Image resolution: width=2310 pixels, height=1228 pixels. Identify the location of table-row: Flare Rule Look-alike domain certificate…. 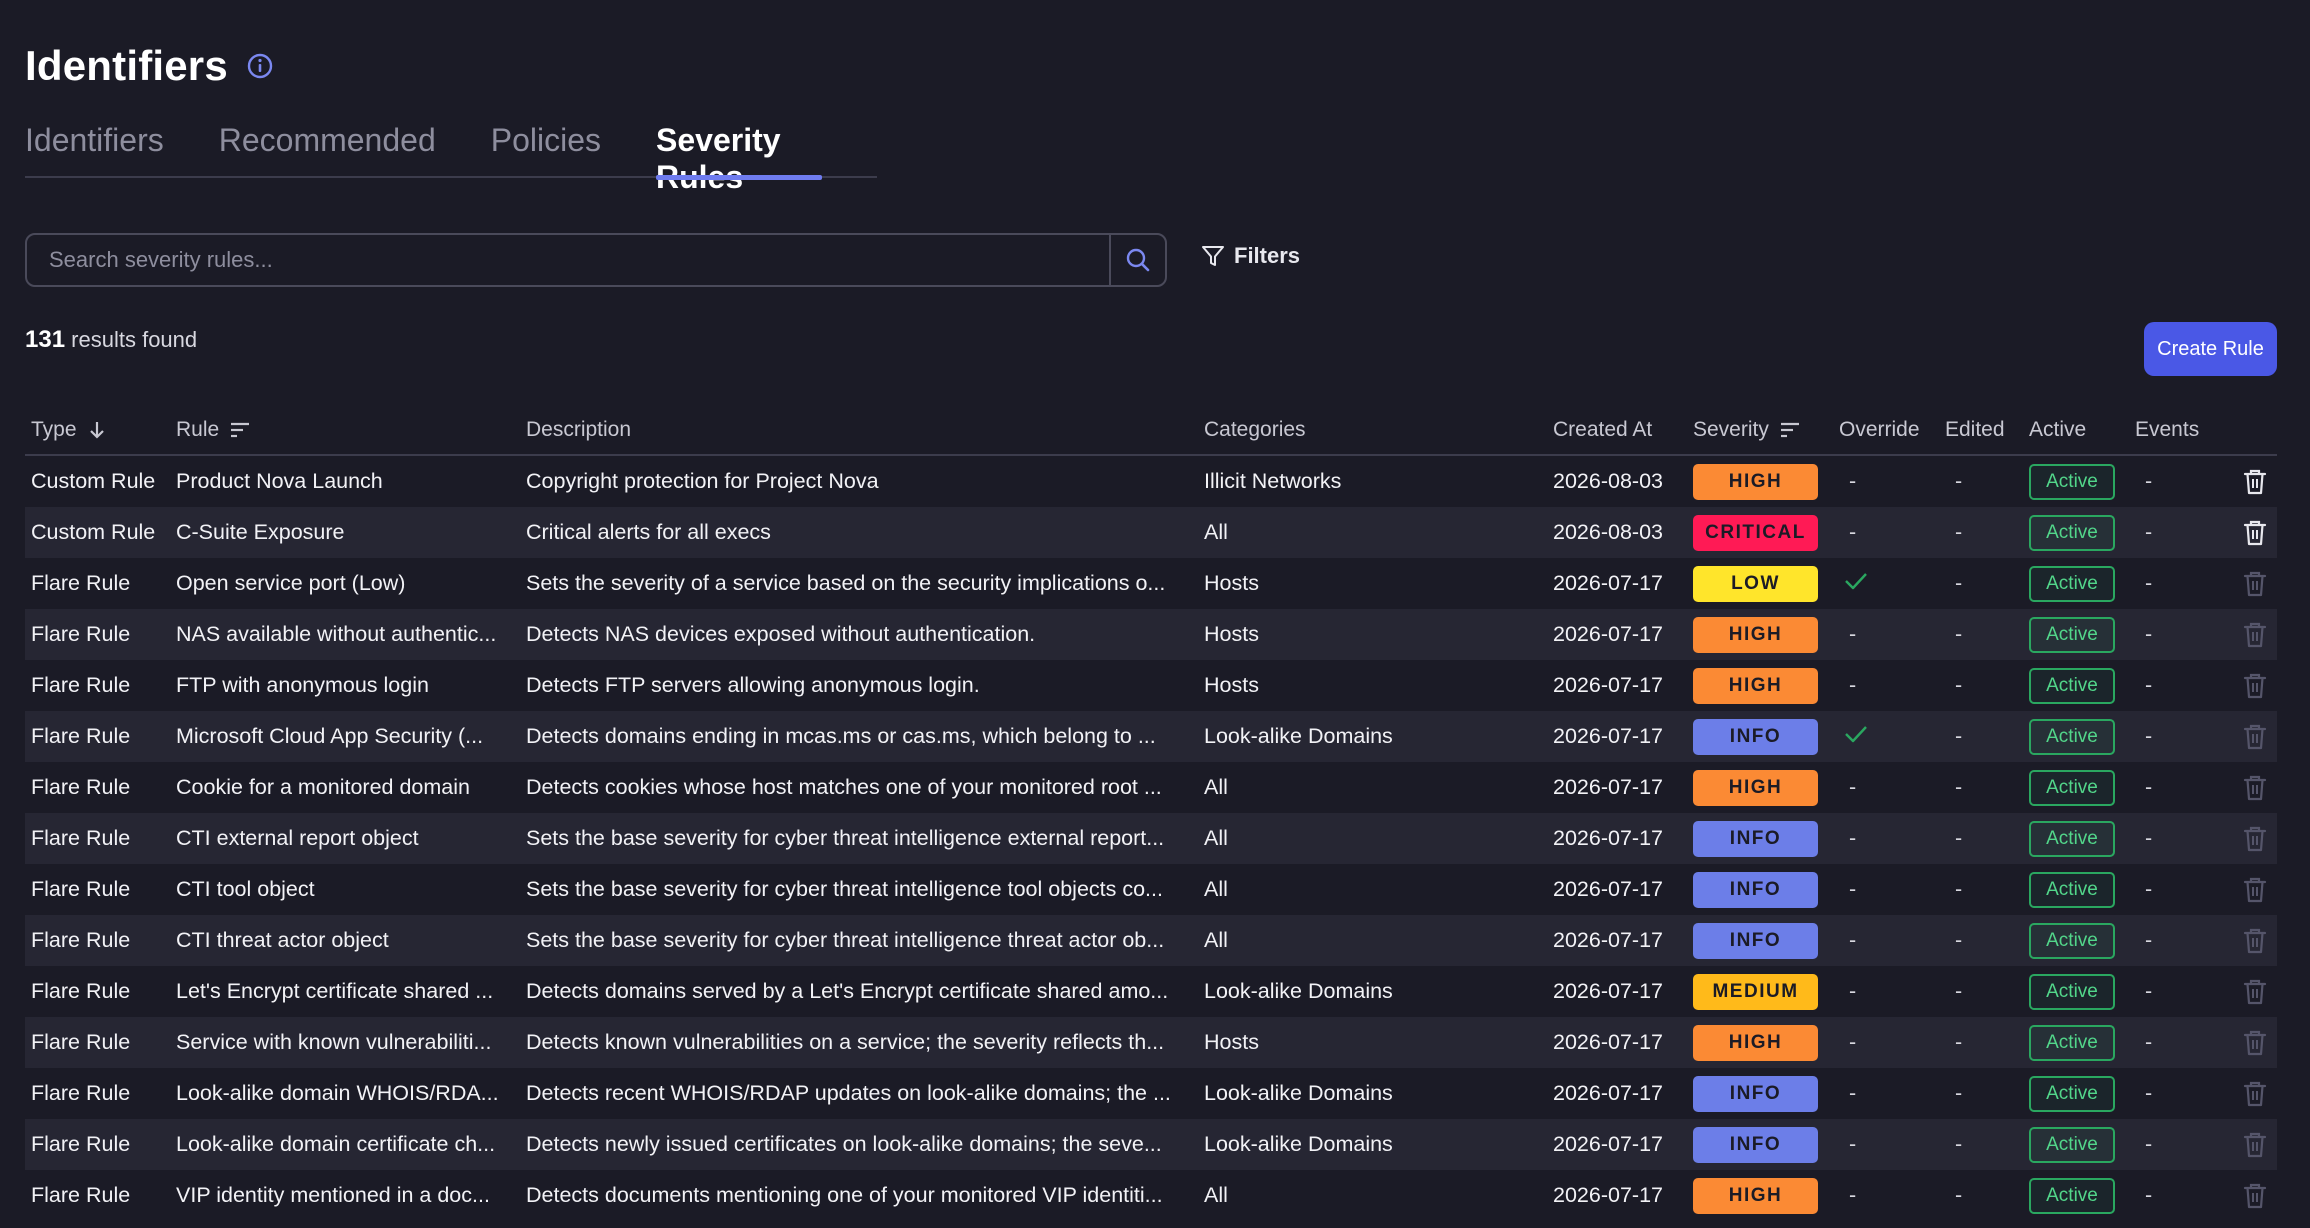
(1151, 1144).